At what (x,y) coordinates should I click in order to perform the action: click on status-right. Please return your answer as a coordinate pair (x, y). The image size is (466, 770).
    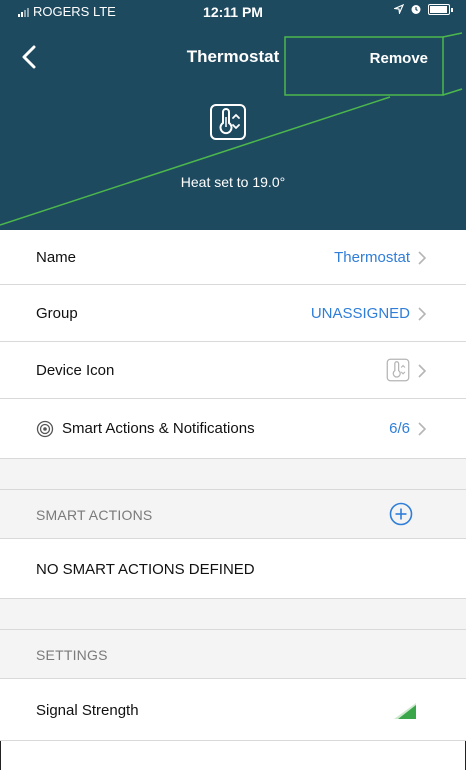
    Looking at the image, I should click on (423, 9).